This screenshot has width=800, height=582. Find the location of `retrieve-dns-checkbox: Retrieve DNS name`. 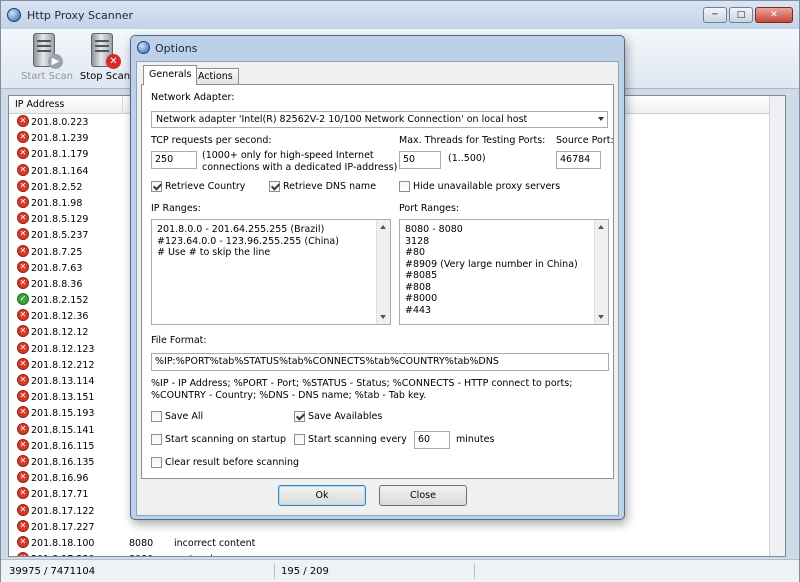

retrieve-dns-checkbox: Retrieve DNS name is located at coordinates (322, 186).